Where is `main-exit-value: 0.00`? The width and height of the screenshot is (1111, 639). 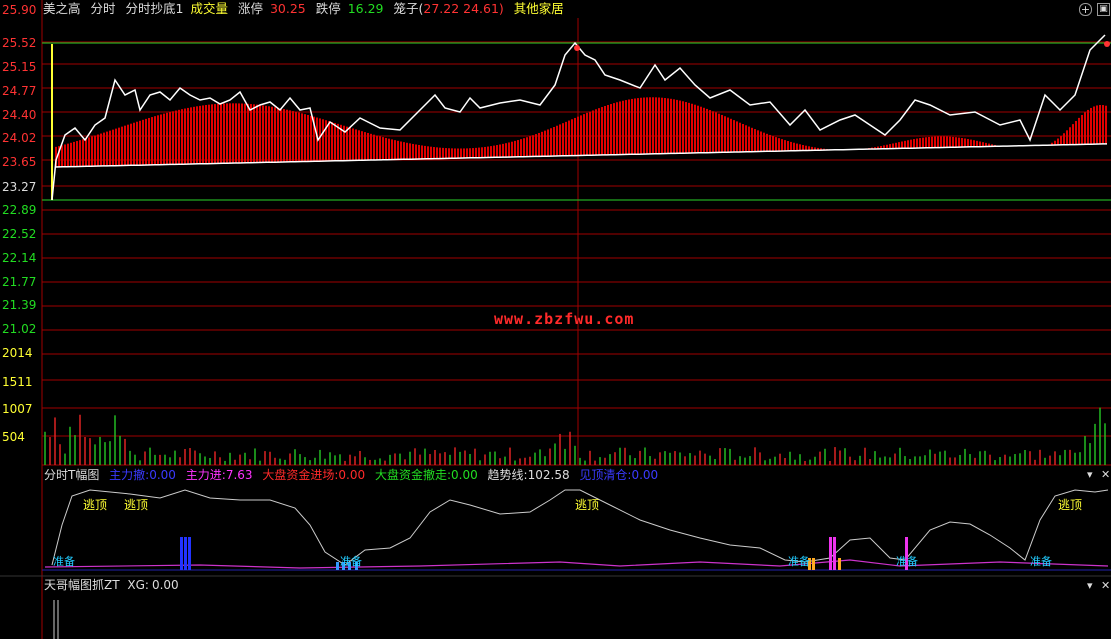
main-exit-value: 0.00 is located at coordinates (162, 475).